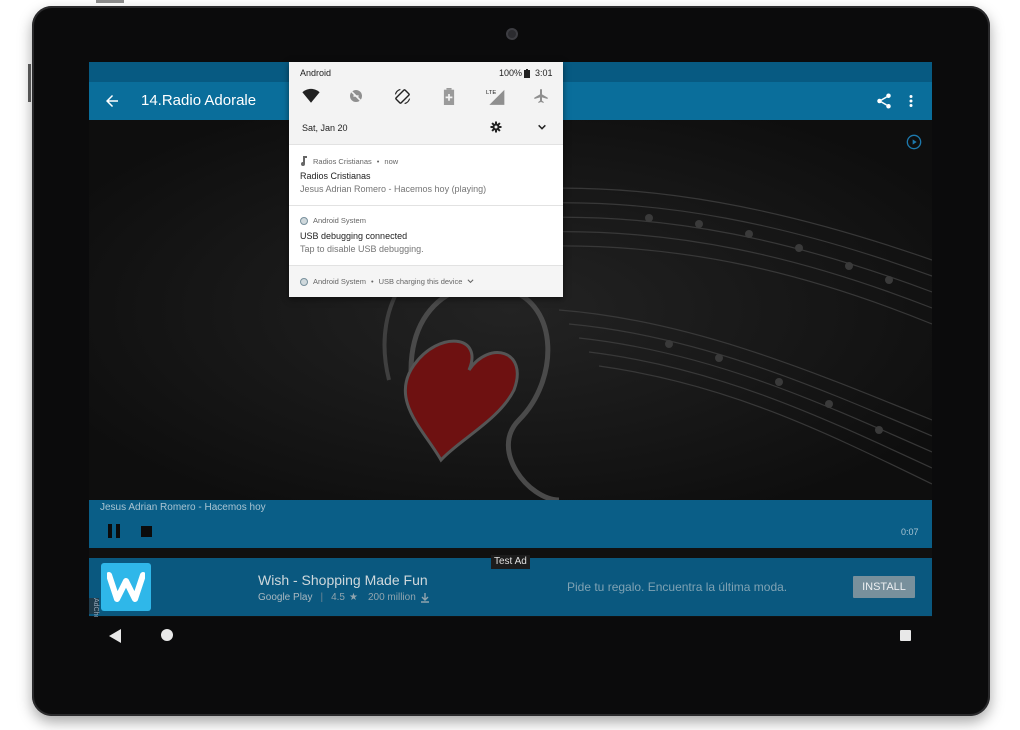  I want to click on adchoices-label: AdChoices, so click(94, 607).